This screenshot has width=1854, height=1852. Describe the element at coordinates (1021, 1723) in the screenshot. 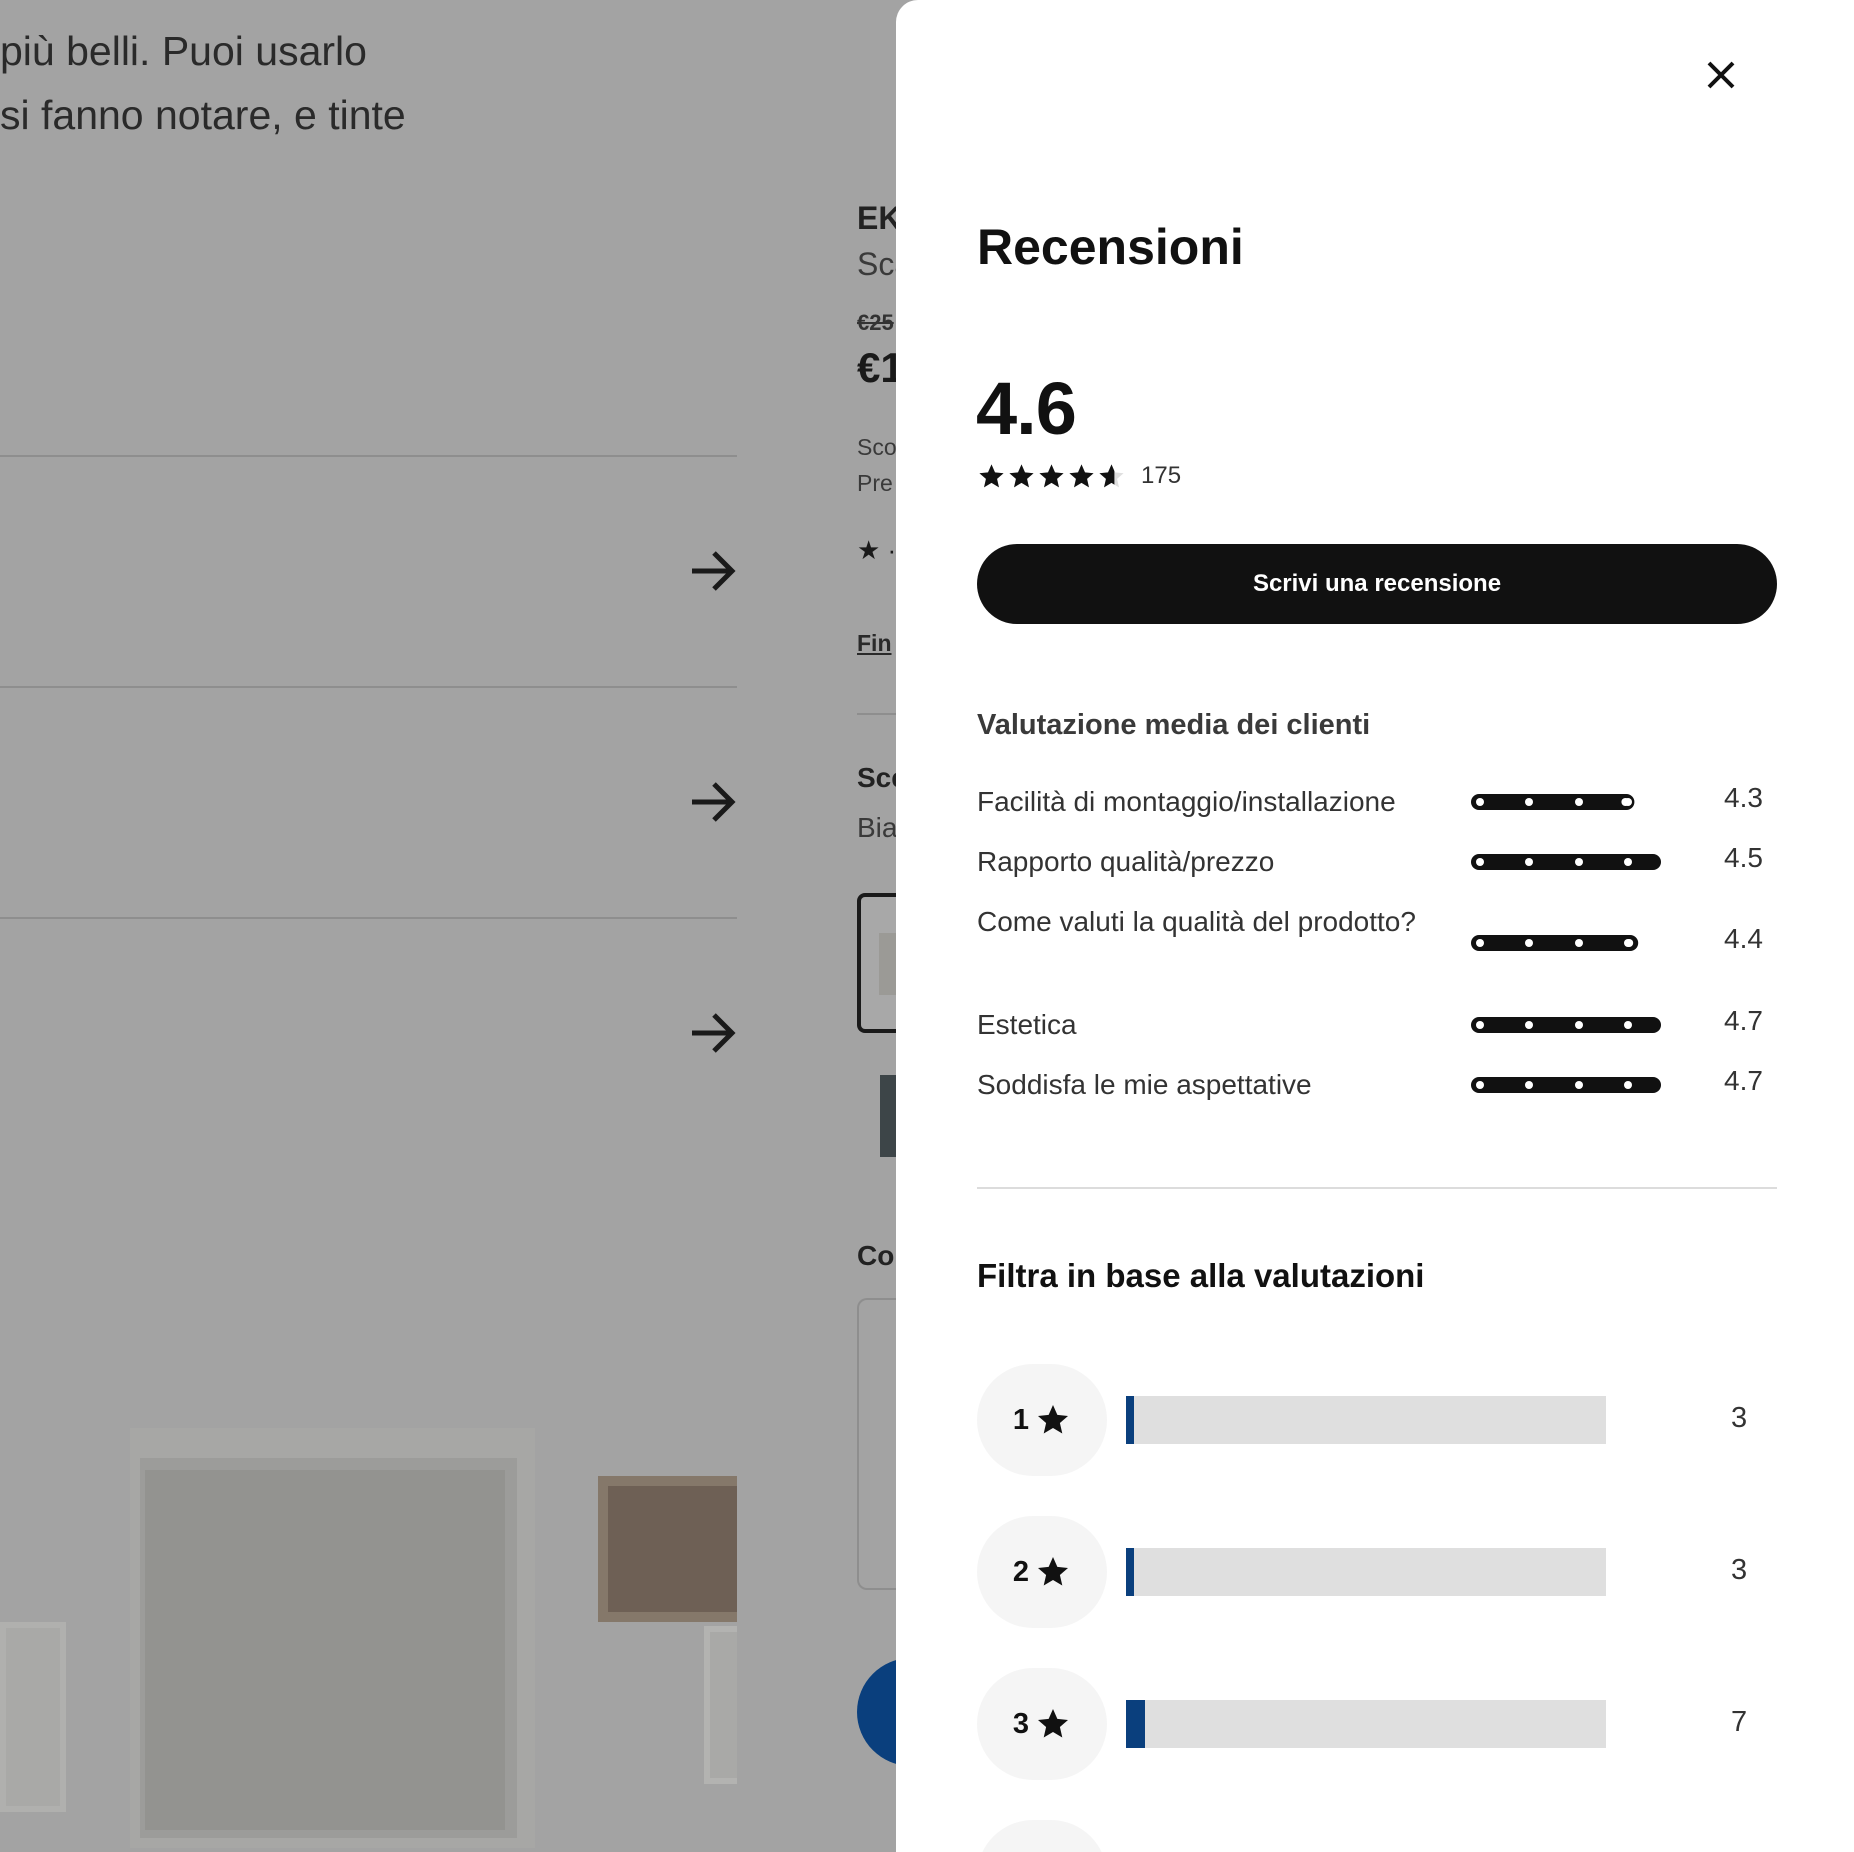

I see `filter-star-label: 3` at that location.